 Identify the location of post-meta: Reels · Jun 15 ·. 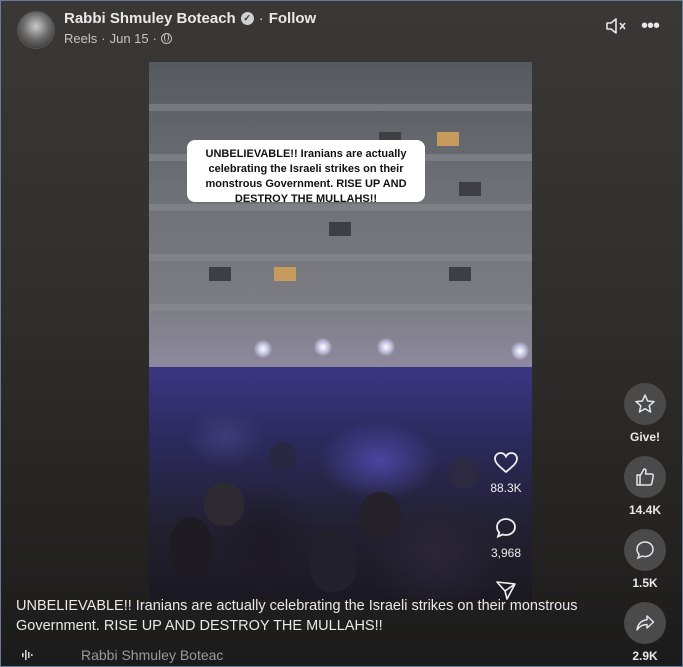
(118, 38).